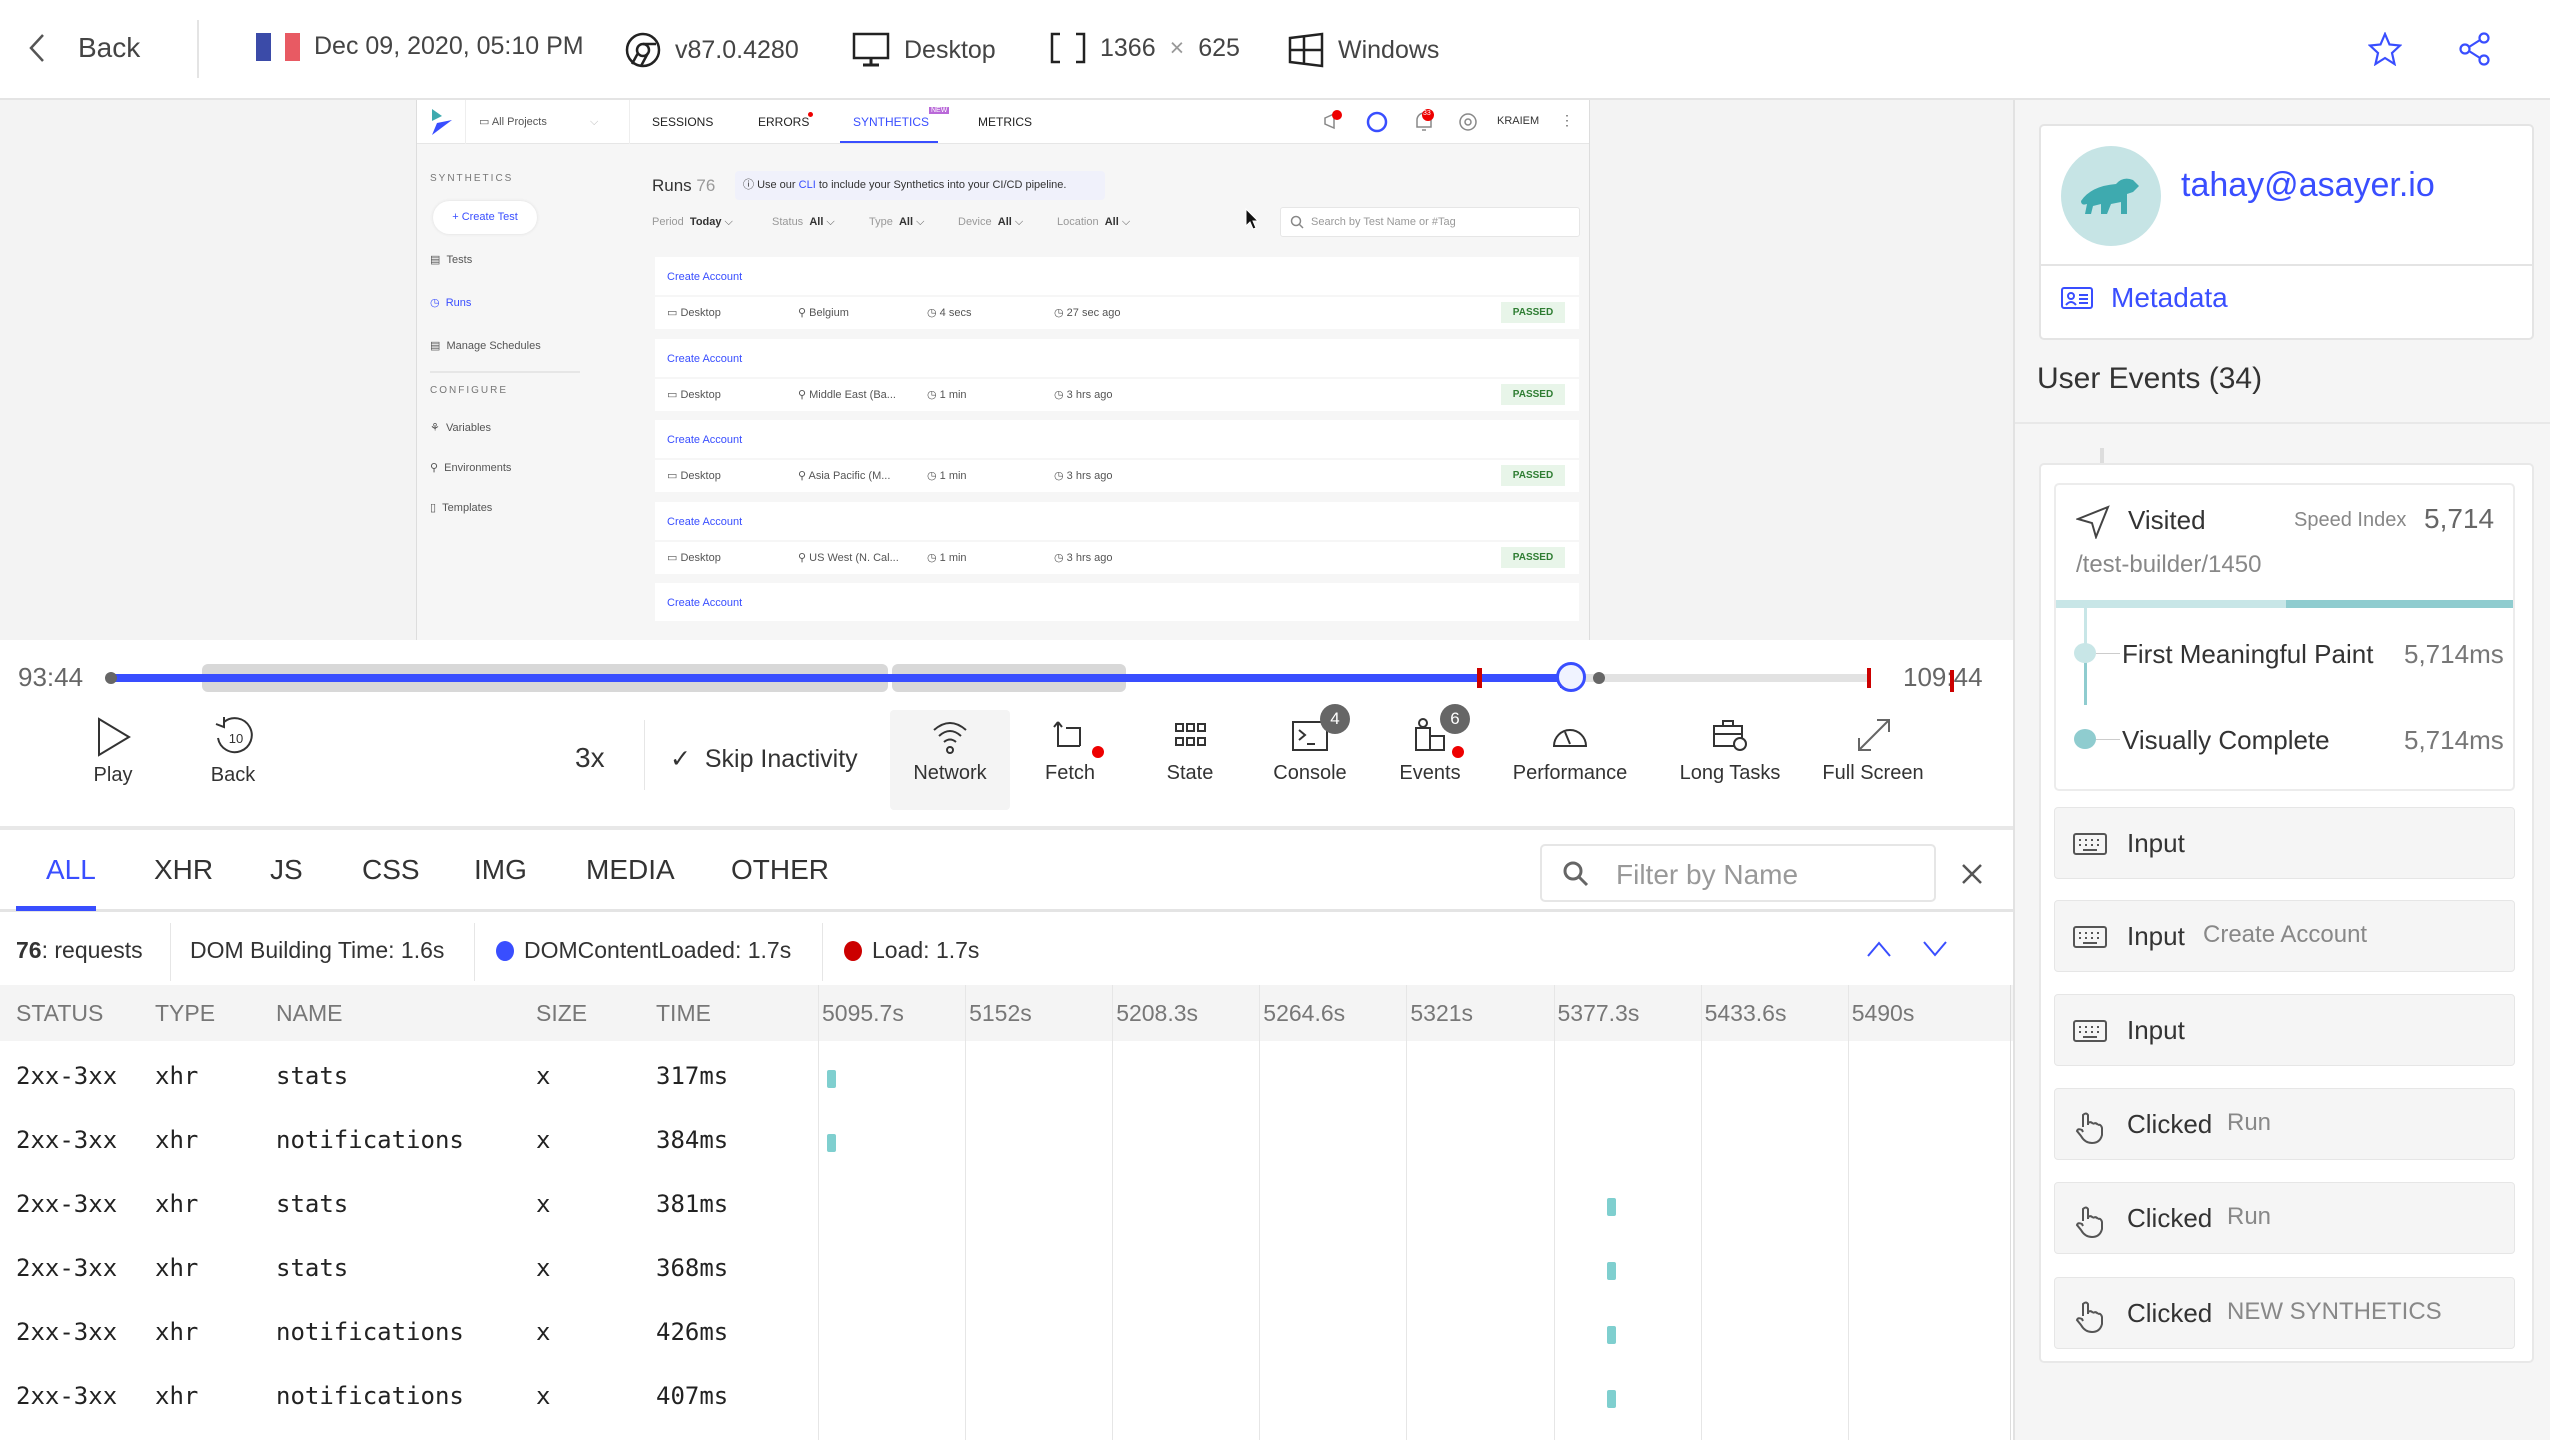  What do you see at coordinates (2308, 185) in the screenshot?
I see `user-email: tahay@asayer.io` at bounding box center [2308, 185].